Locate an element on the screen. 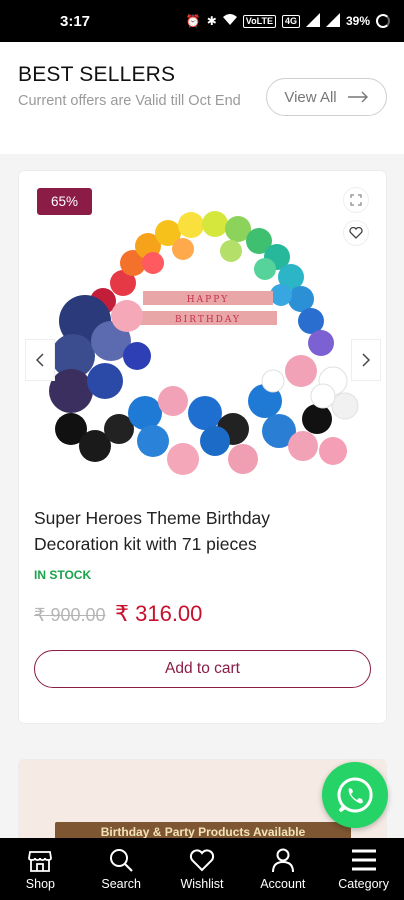 This screenshot has height=900, width=404. shop-icon is located at coordinates (40, 861).